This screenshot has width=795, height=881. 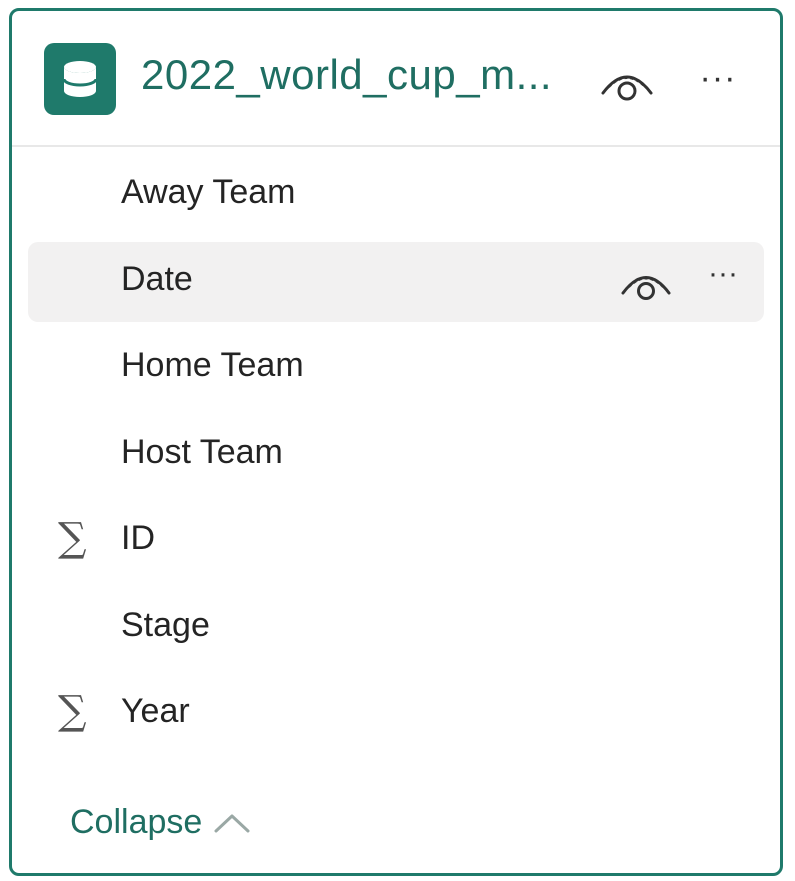 I want to click on field-label: ID, so click(x=138, y=538).